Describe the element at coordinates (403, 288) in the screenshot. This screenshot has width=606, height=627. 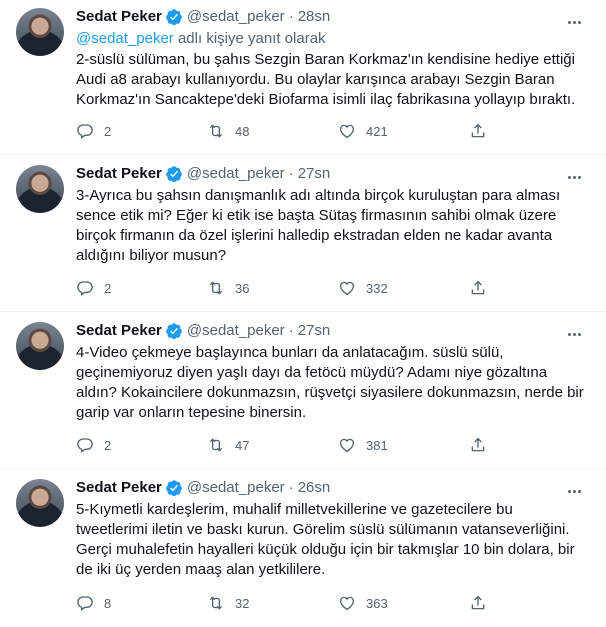
I see `like-button: 332` at that location.